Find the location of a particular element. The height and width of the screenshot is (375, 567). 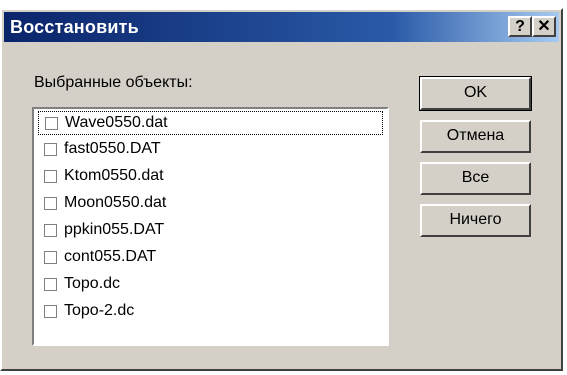

list-item: ppkin055.DAT is located at coordinates (210, 231).